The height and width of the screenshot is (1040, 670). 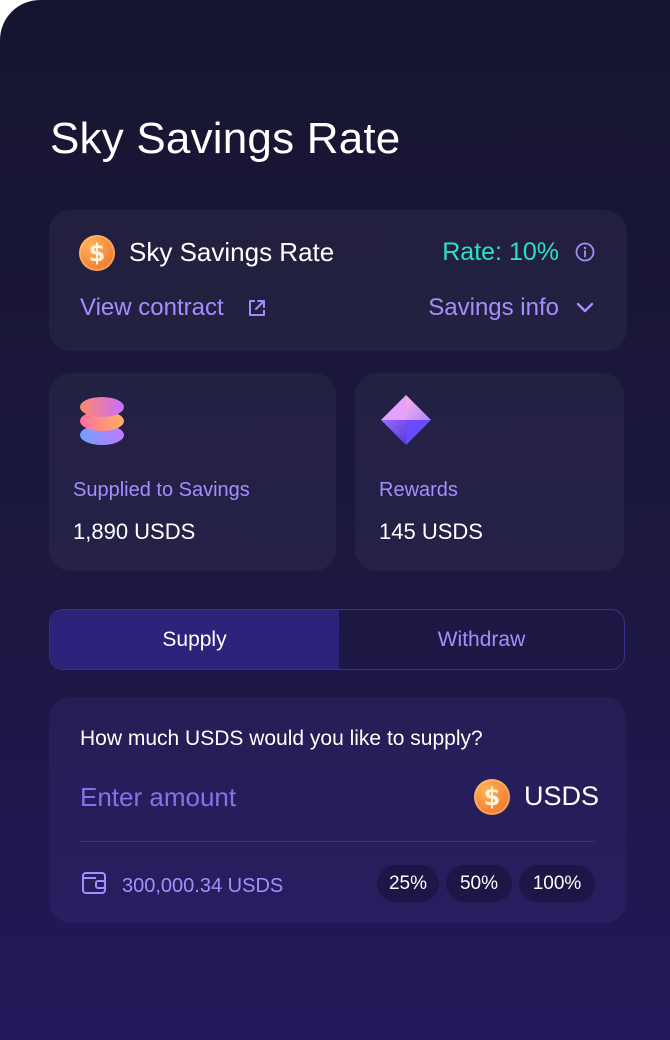 I want to click on percent-50-button: 50%, so click(x=479, y=883).